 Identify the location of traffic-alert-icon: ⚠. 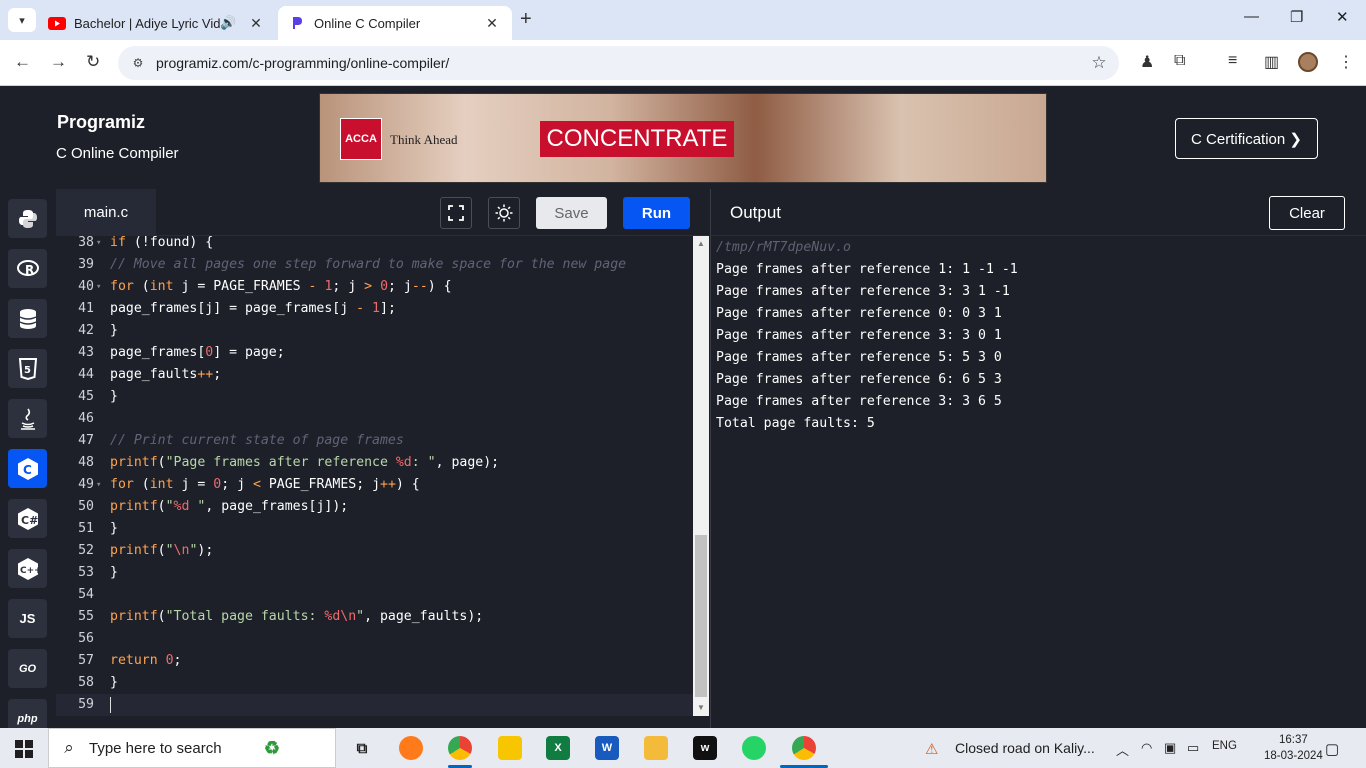
(931, 749).